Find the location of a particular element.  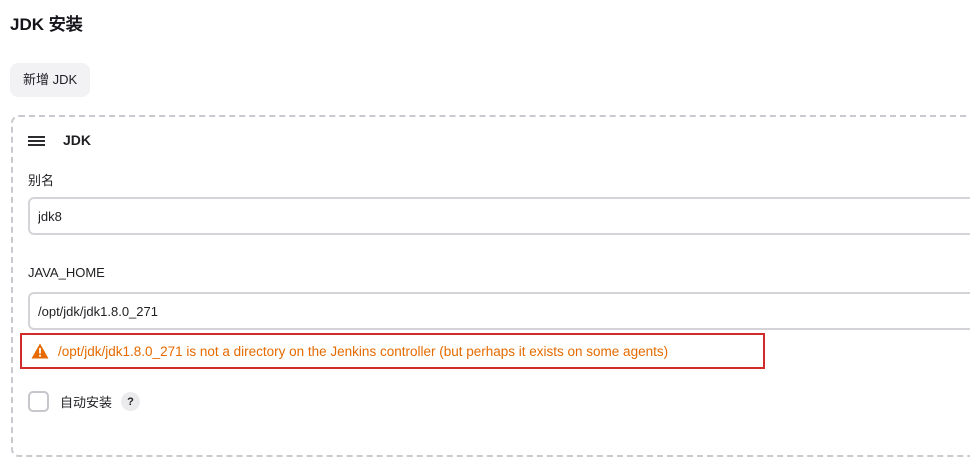

card-header: JDK is located at coordinates (59, 140).